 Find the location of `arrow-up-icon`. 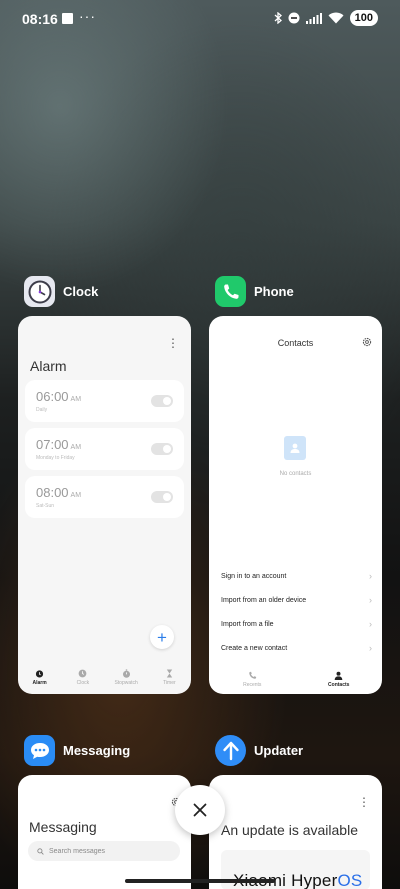

arrow-up-icon is located at coordinates (230, 750).